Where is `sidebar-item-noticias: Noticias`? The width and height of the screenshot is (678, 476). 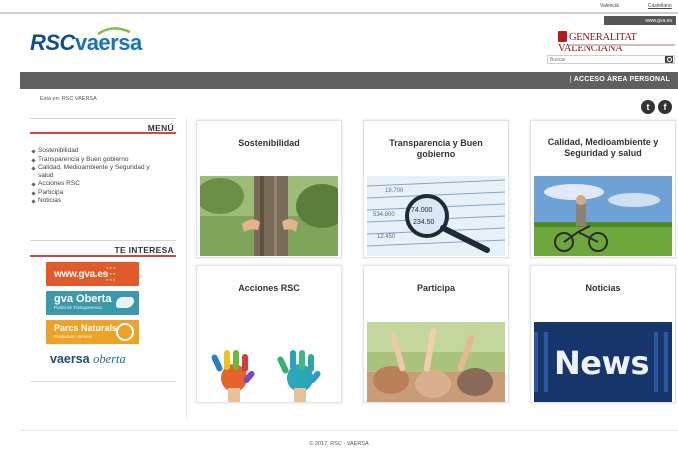
sidebar-item-noticias: Noticias is located at coordinates (103, 201).